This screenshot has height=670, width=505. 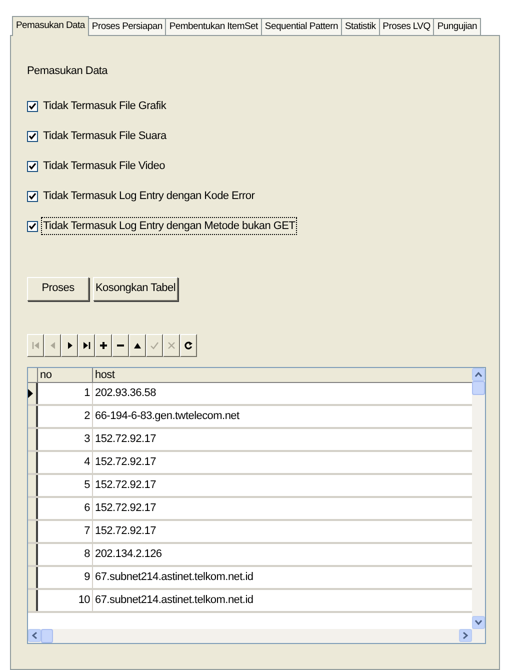 I want to click on tab: Proses LVQ, so click(x=407, y=26).